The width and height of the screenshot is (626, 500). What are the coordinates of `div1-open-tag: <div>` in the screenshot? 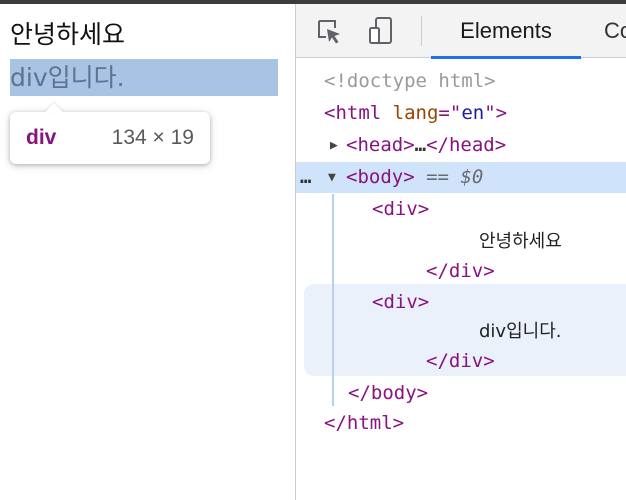 It's located at (401, 209).